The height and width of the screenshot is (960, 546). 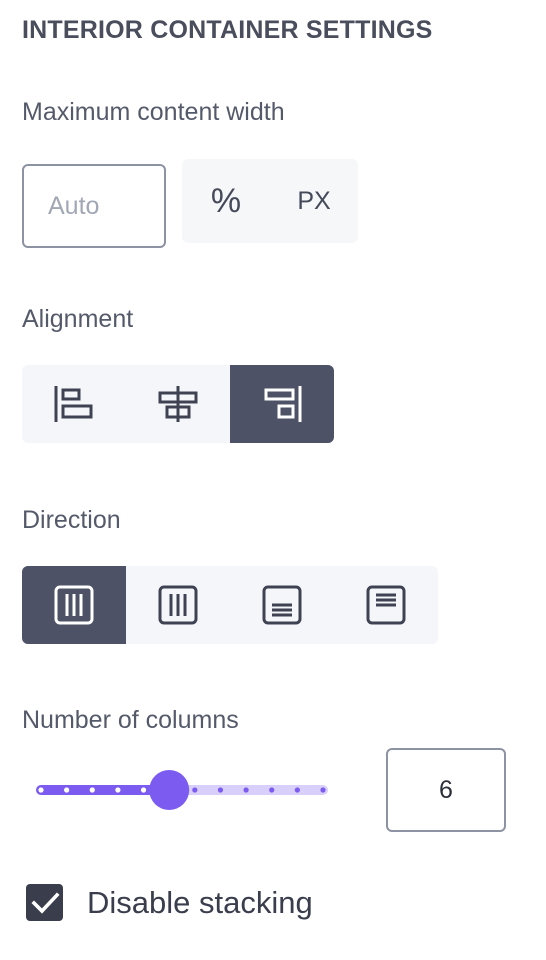 What do you see at coordinates (314, 201) in the screenshot?
I see `unit-px-button: PX` at bounding box center [314, 201].